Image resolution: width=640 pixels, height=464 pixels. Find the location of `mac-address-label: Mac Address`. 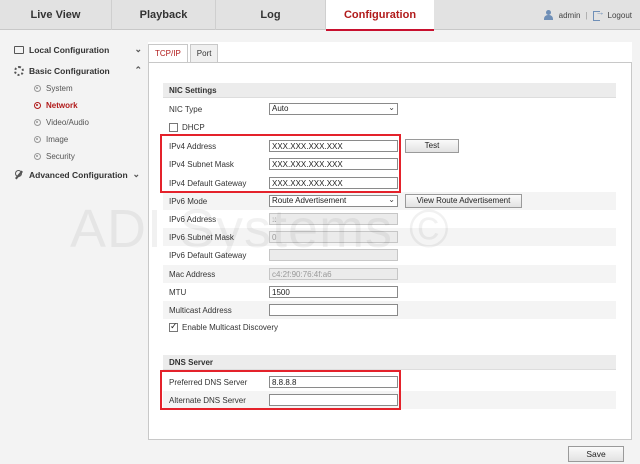

mac-address-label: Mac Address is located at coordinates (192, 274).